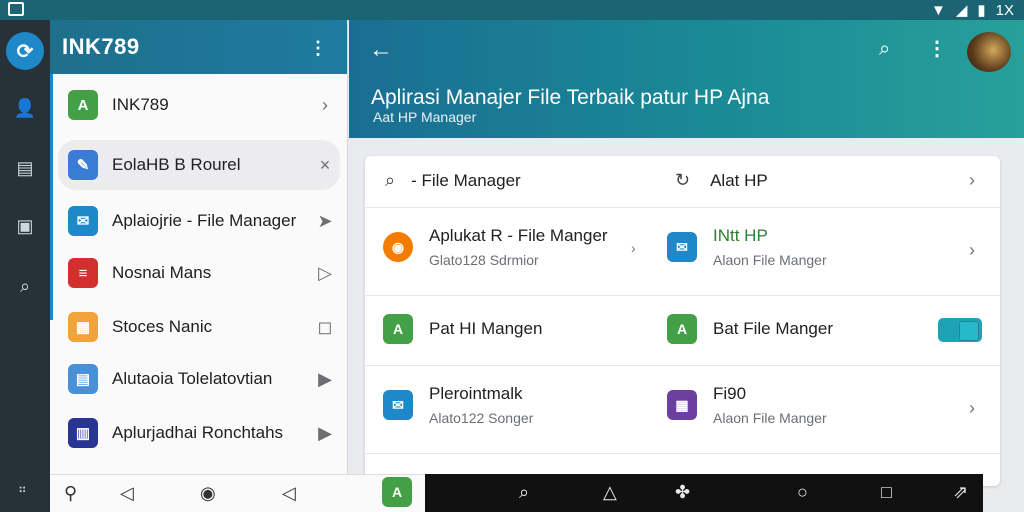 This screenshot has height=512, width=1024. Describe the element at coordinates (204, 220) in the screenshot. I see `drawer-item-label: Aplaiojrie - File Manager` at that location.